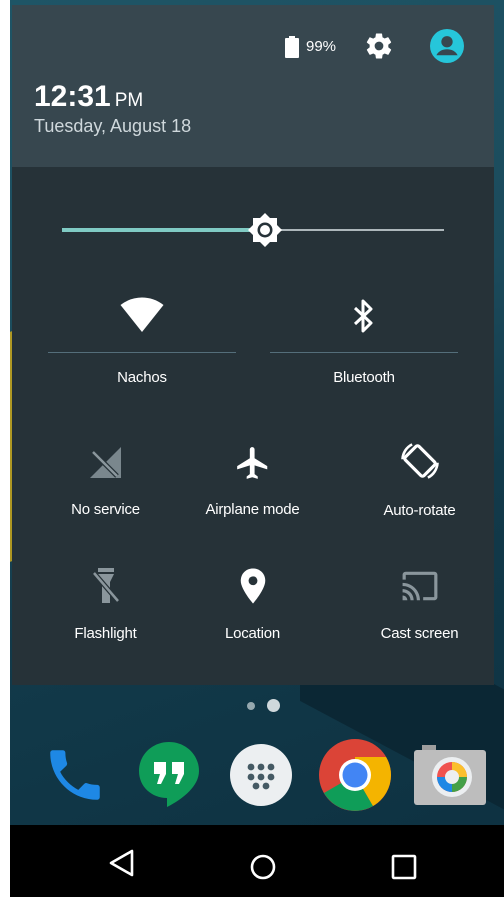  I want to click on wifi-icon, so click(142, 314).